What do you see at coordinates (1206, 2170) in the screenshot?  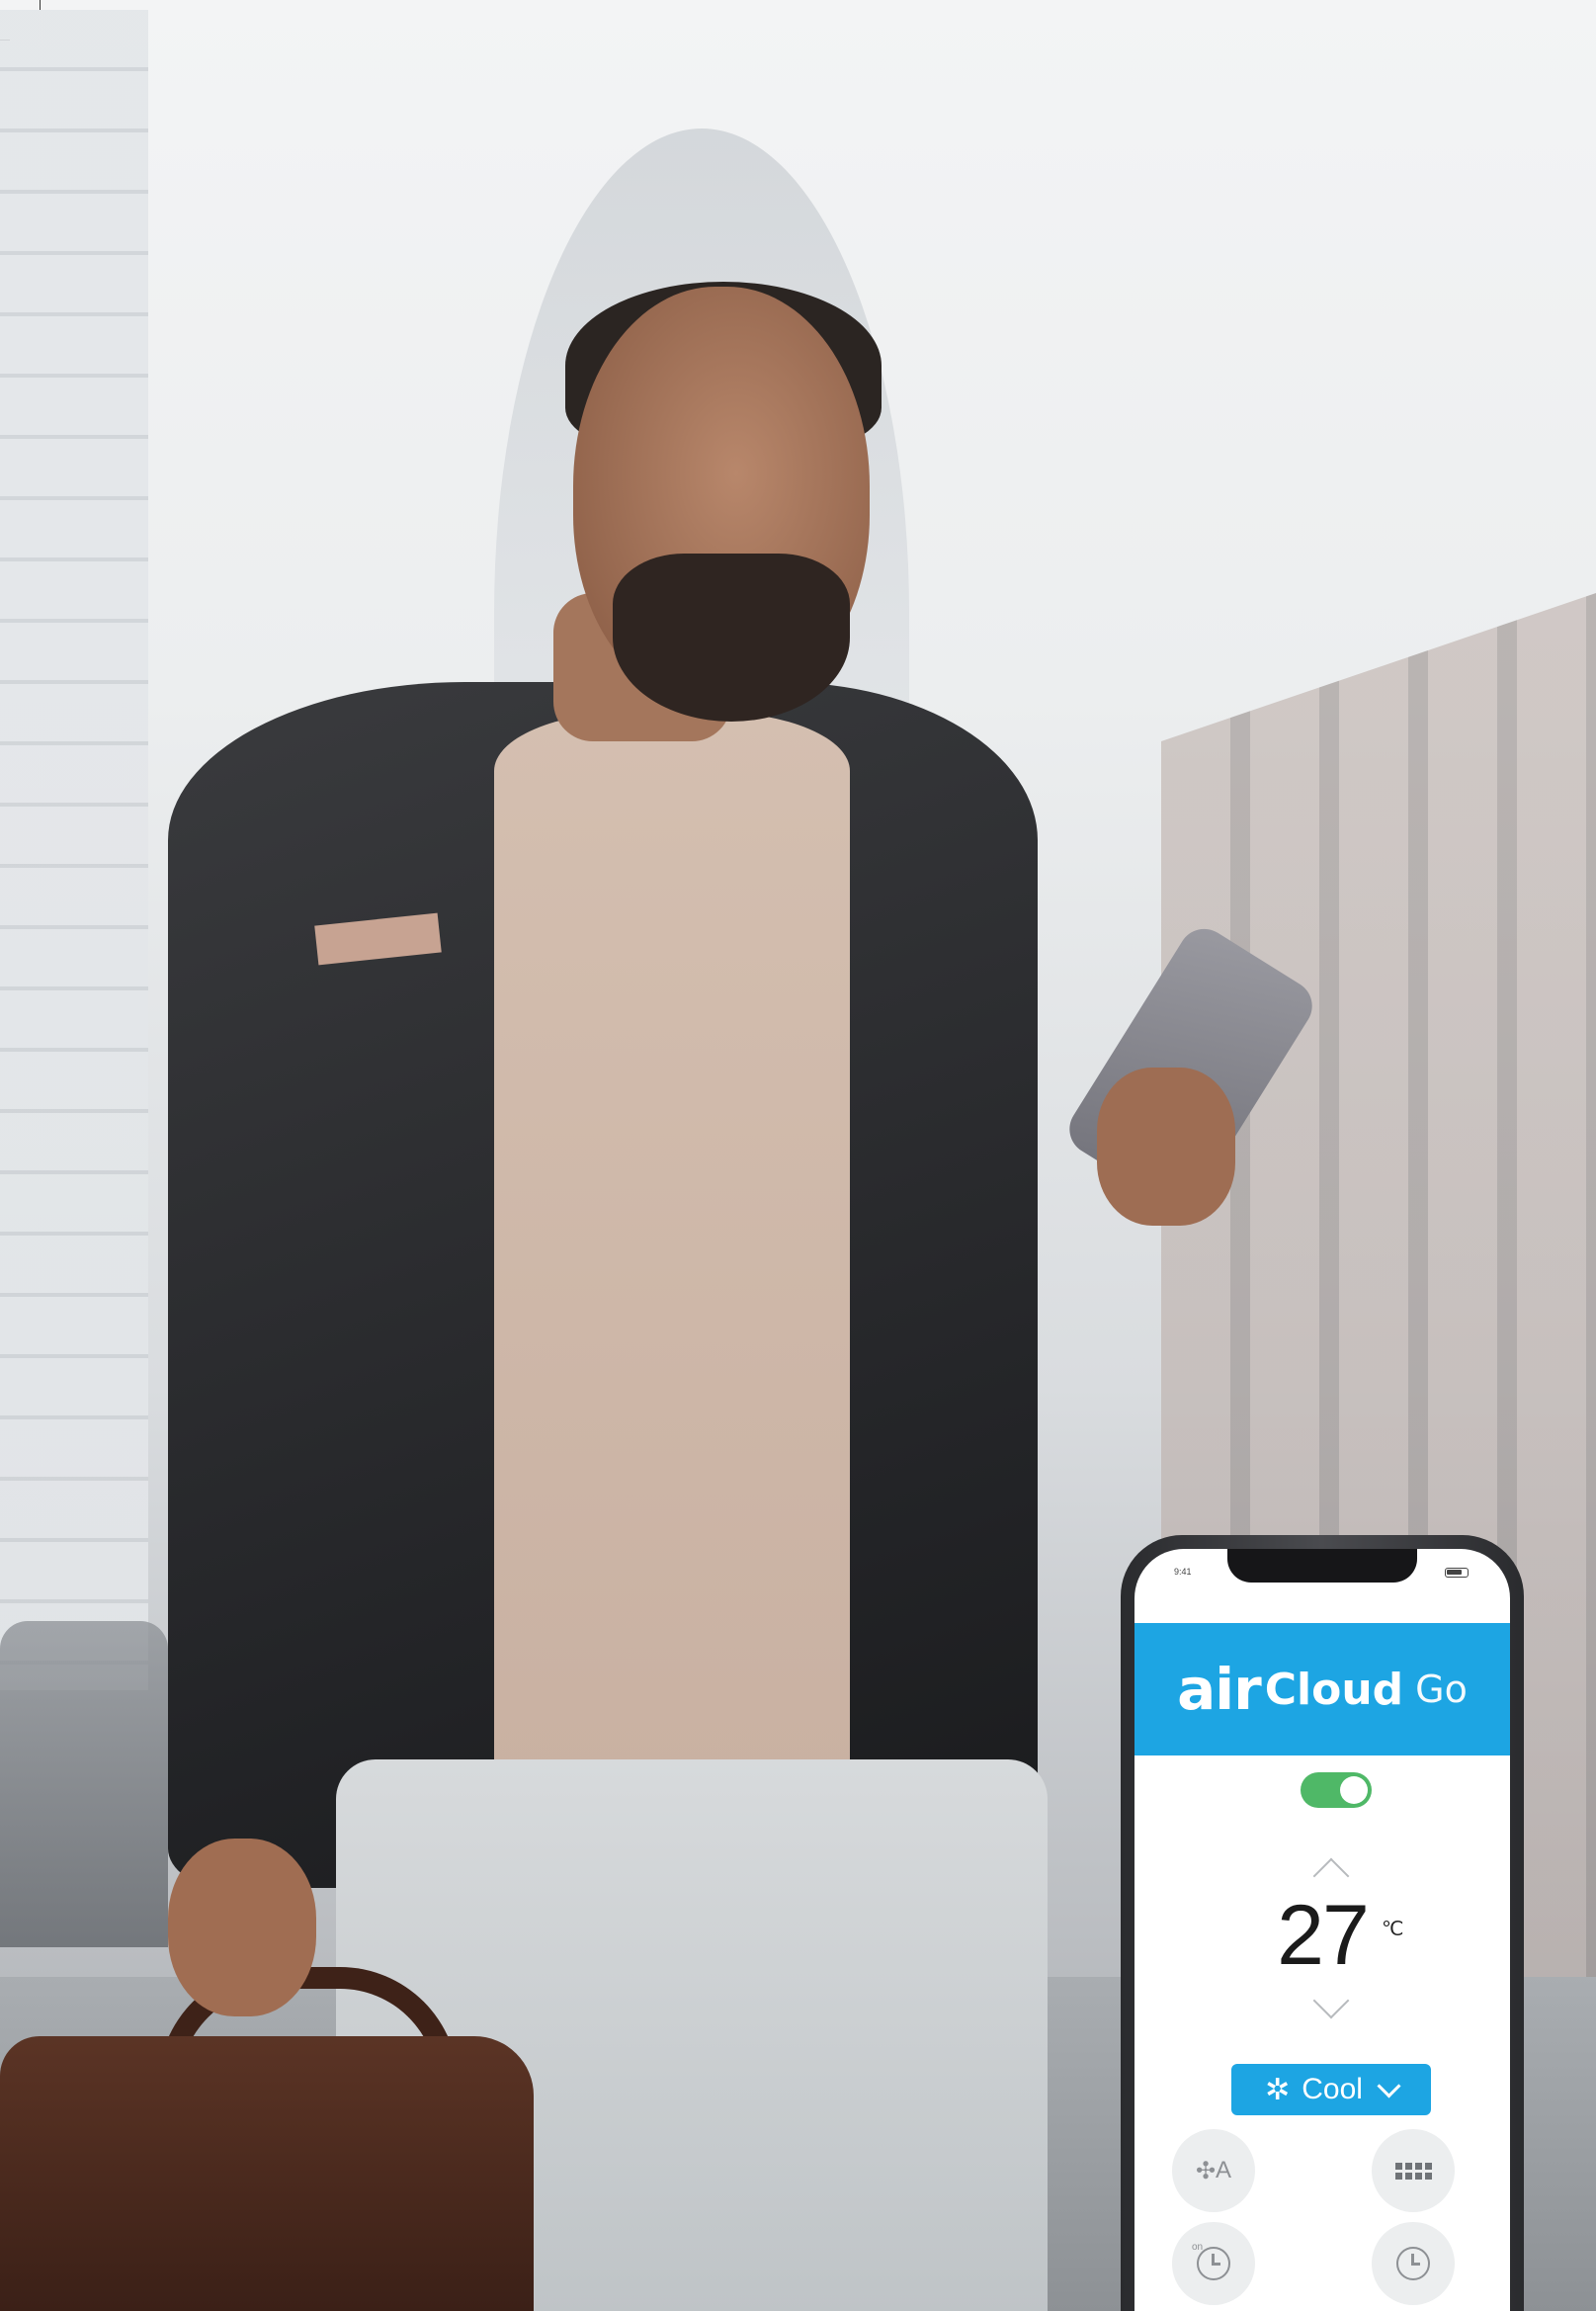 I see `fan-icon: ✣` at bounding box center [1206, 2170].